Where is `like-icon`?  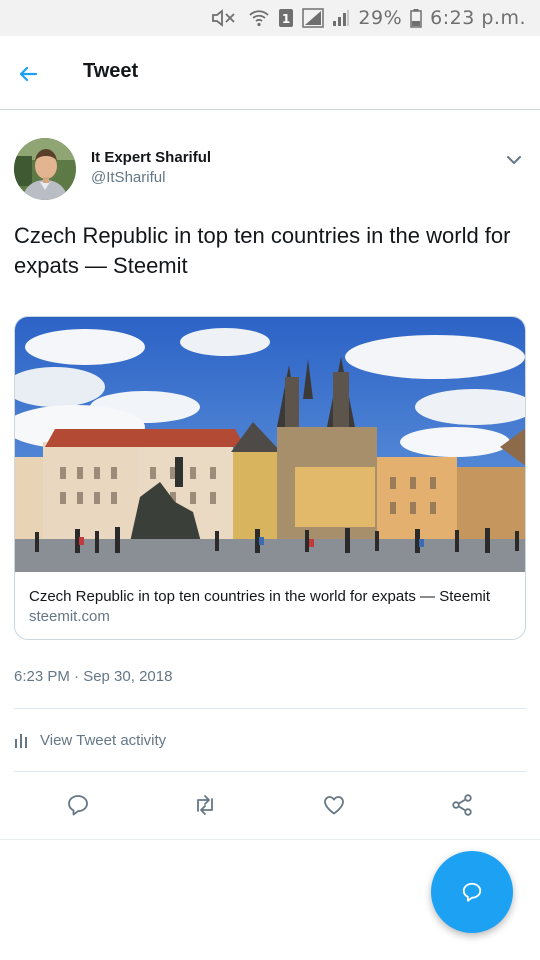
like-icon is located at coordinates (334, 805).